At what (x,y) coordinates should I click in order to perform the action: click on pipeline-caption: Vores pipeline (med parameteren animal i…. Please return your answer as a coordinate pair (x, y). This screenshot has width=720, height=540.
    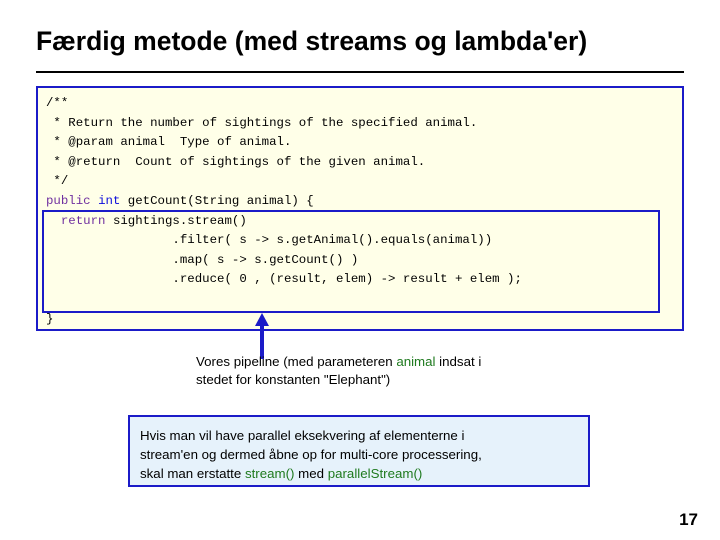
    Looking at the image, I should click on (406, 371).